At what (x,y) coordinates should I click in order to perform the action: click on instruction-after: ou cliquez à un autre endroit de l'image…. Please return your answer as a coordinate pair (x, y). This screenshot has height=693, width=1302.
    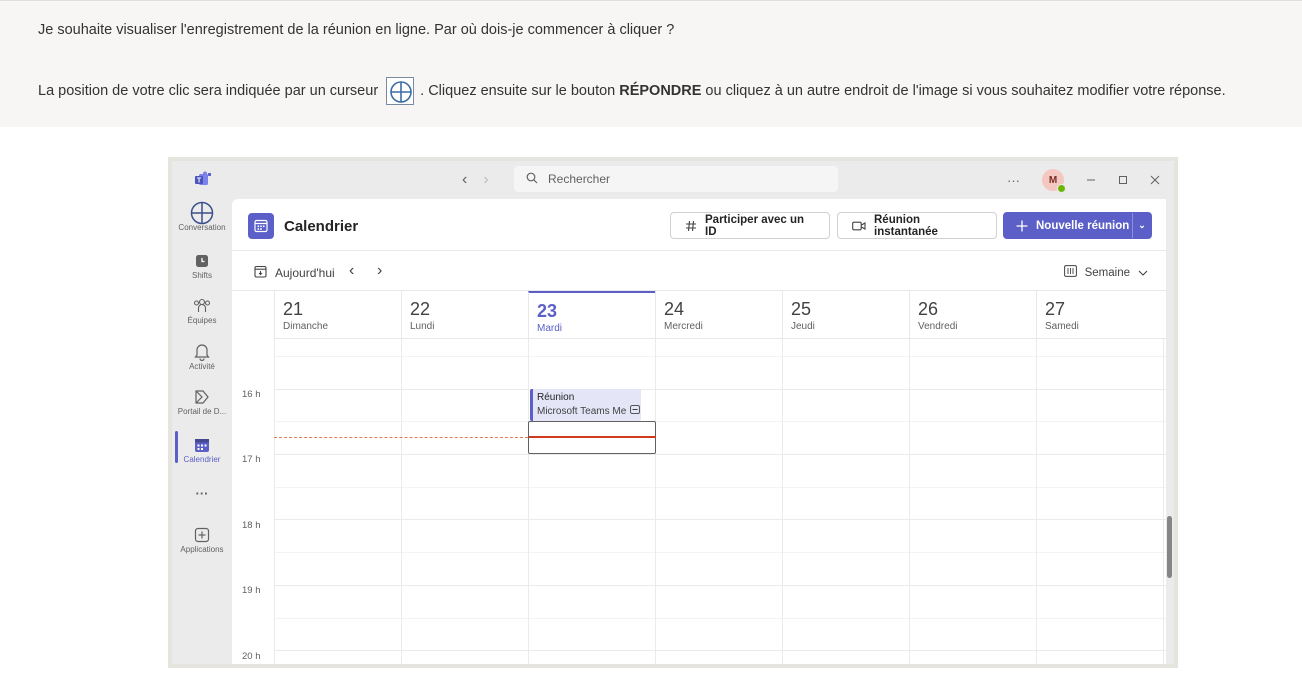
    Looking at the image, I should click on (965, 91).